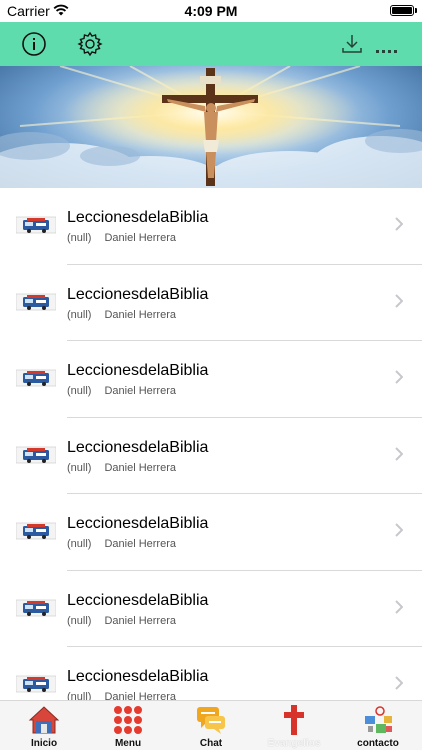 The height and width of the screenshot is (750, 422). I want to click on tab-label: Chat, so click(211, 743).